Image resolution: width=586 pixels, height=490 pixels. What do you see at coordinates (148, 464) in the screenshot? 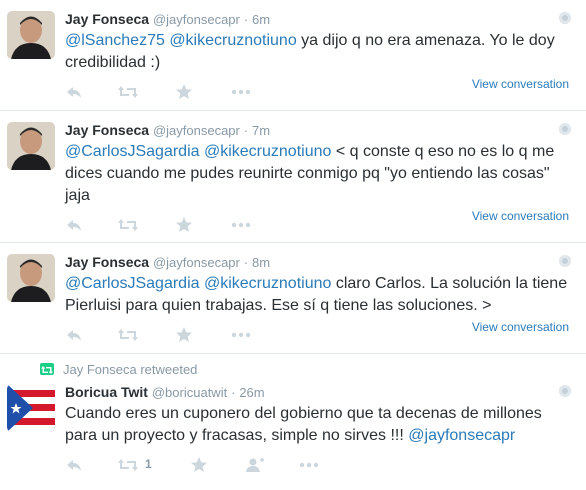
I see `retweet-count: 1` at bounding box center [148, 464].